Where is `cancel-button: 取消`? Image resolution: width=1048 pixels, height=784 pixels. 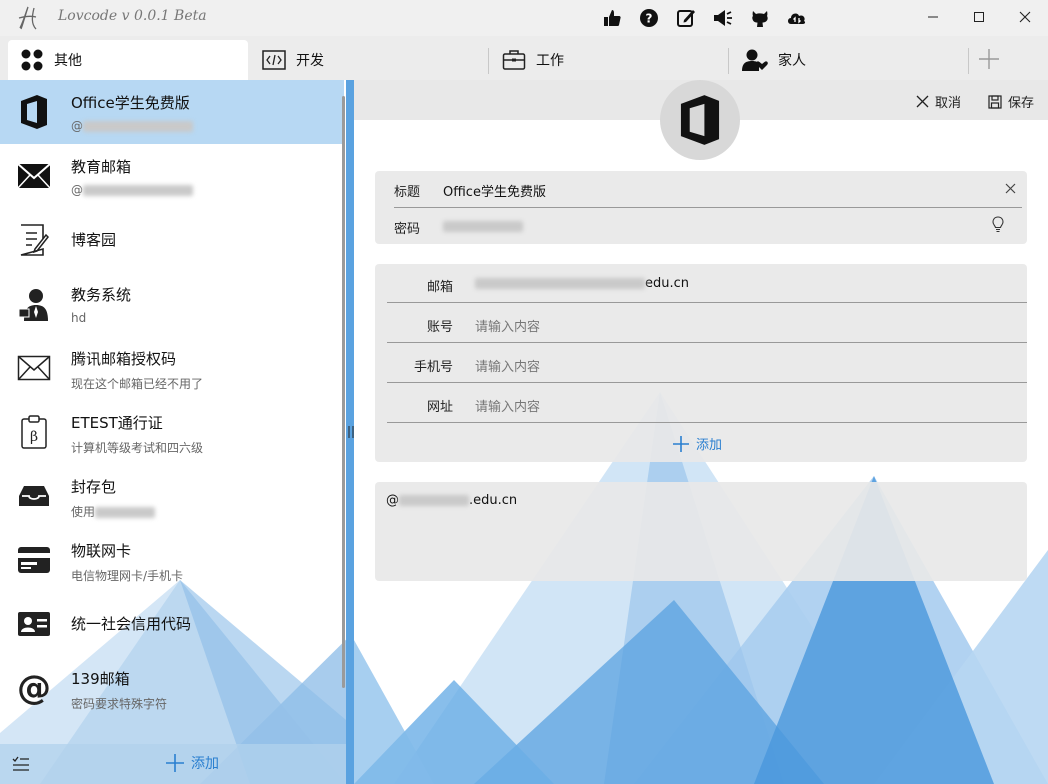
cancel-button: 取消 is located at coordinates (938, 101).